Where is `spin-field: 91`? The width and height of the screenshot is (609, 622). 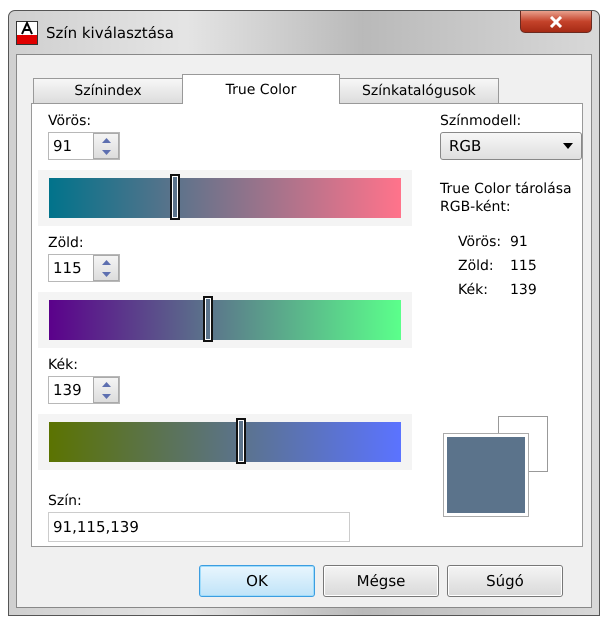 spin-field: 91 is located at coordinates (84, 146).